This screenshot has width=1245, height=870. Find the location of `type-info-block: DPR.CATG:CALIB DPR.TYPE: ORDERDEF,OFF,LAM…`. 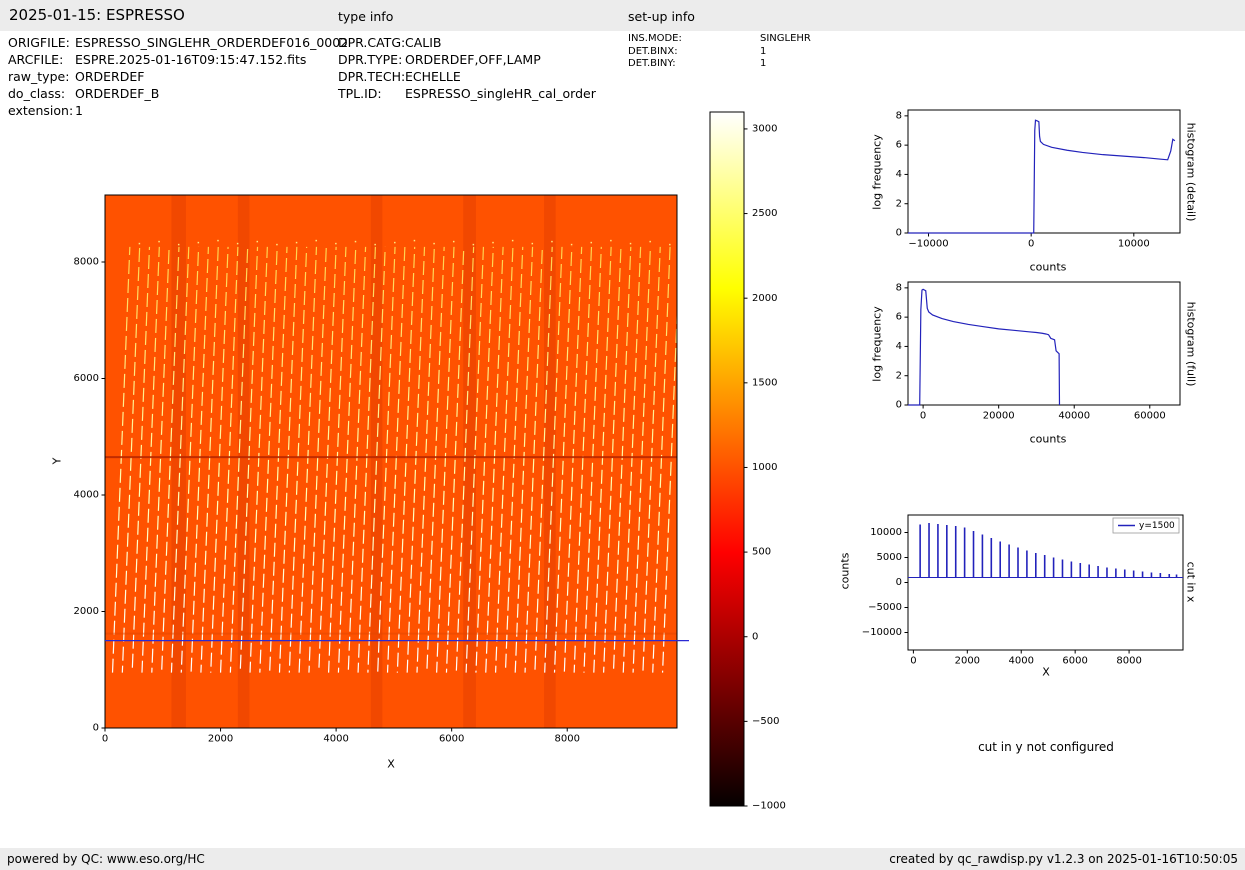

type-info-block: DPR.CATG:CALIB DPR.TYPE: ORDERDEF,OFF,LAM… is located at coordinates (467, 68).